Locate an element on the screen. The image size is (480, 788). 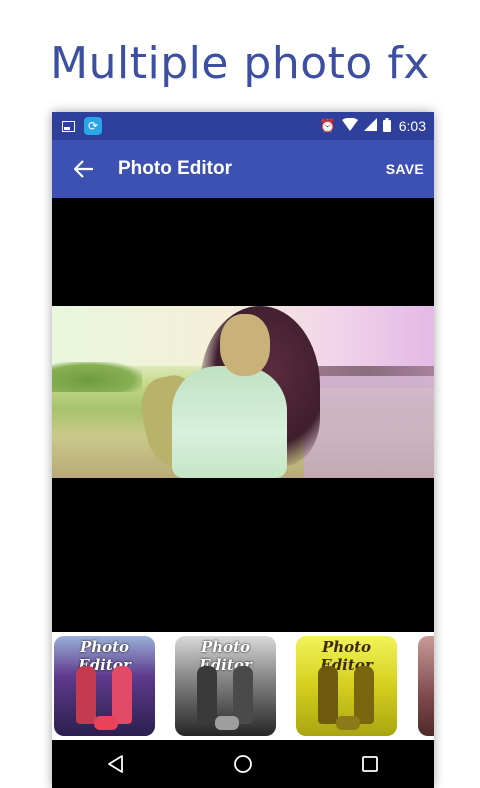
app-notification-icon: ⟳ is located at coordinates (93, 126).